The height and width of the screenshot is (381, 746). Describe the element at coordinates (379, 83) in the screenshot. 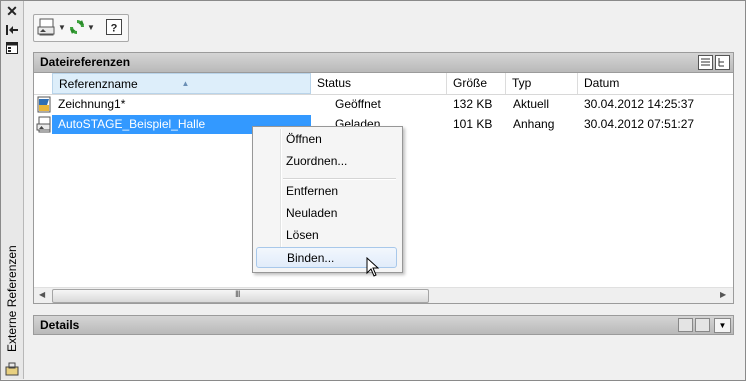

I see `column-status: Status` at that location.